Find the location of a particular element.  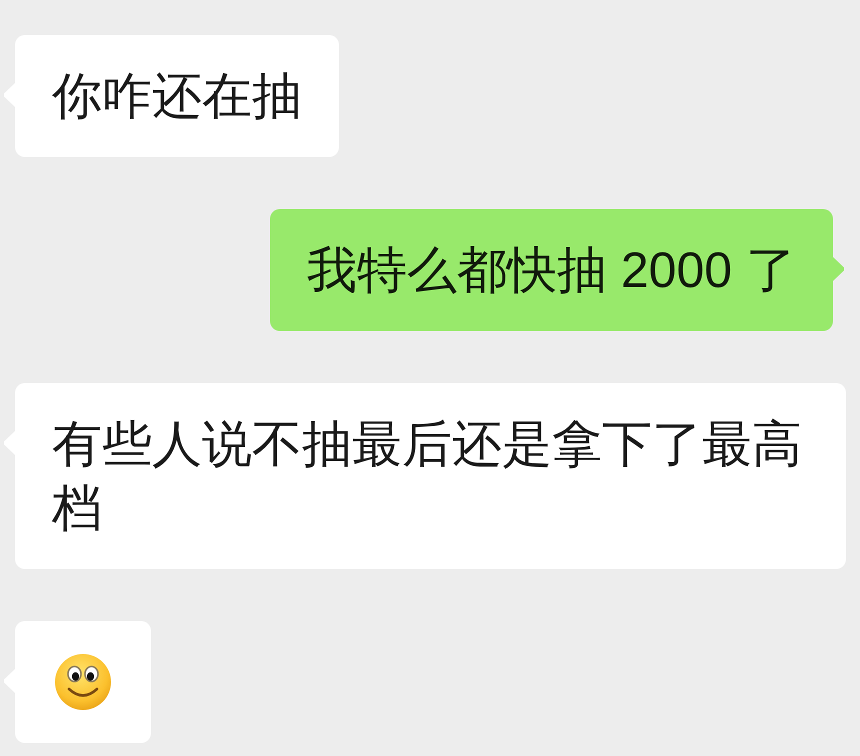

smiley-emoji-icon is located at coordinates (83, 682).